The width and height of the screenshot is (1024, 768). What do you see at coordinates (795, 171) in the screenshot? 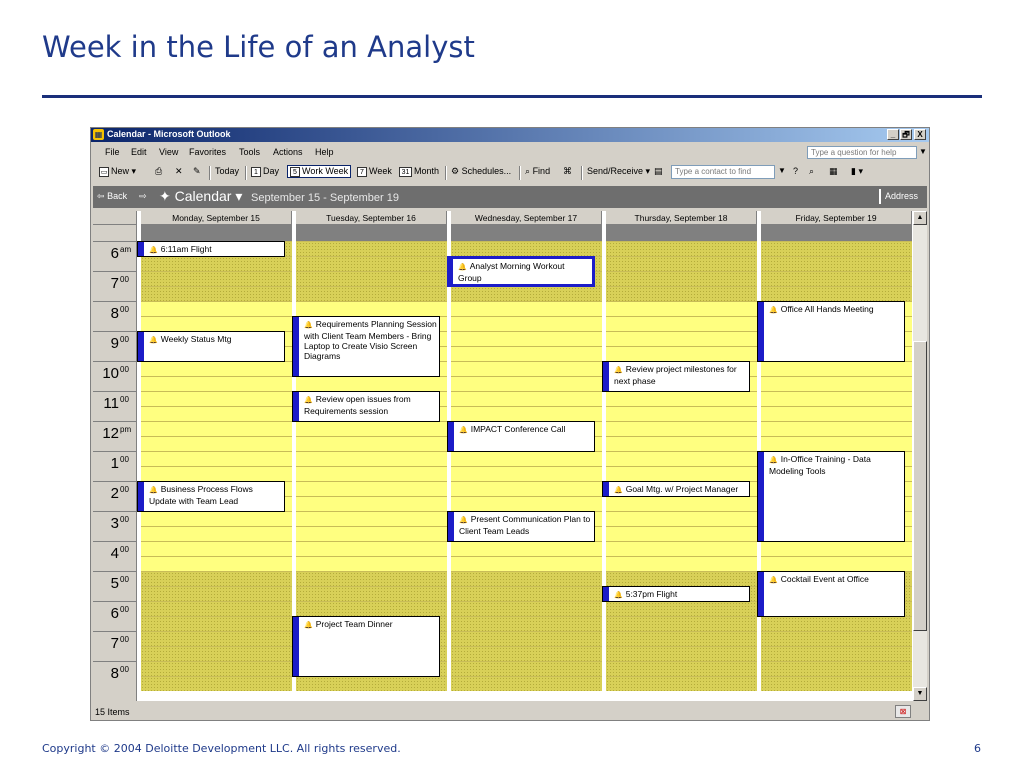
I see `help-button: ?` at bounding box center [795, 171].